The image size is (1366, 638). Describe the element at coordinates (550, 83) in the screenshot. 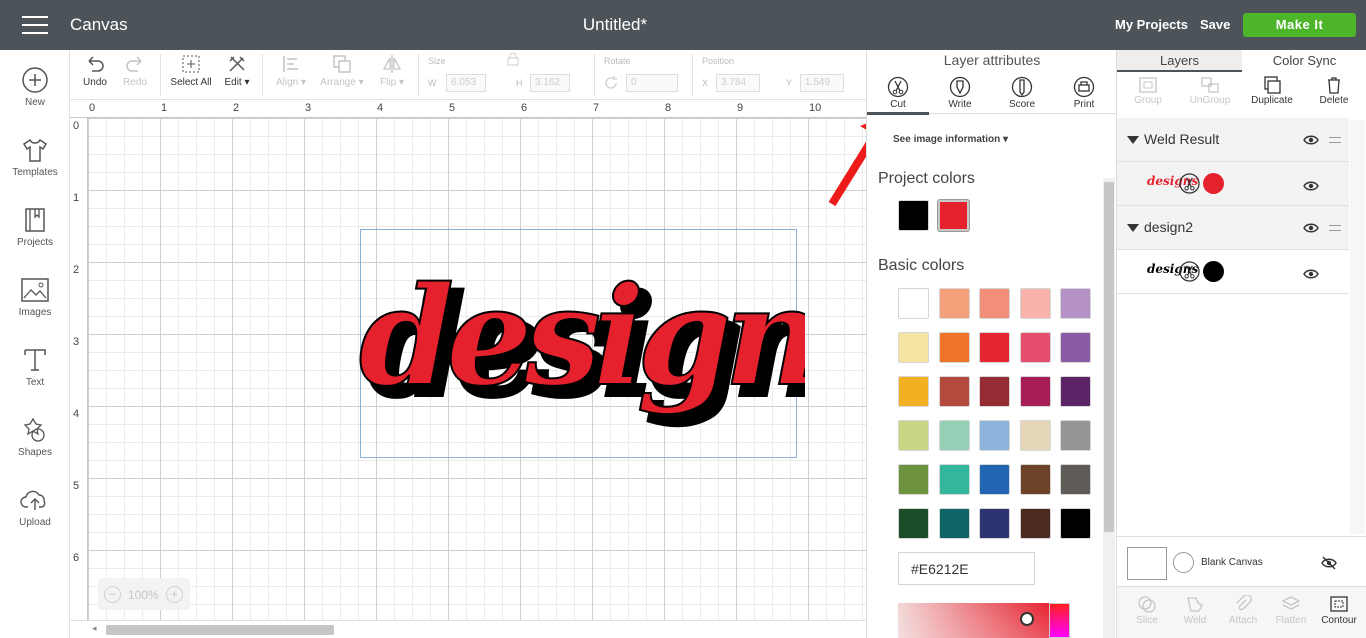

I see `height-input: 3.162` at that location.